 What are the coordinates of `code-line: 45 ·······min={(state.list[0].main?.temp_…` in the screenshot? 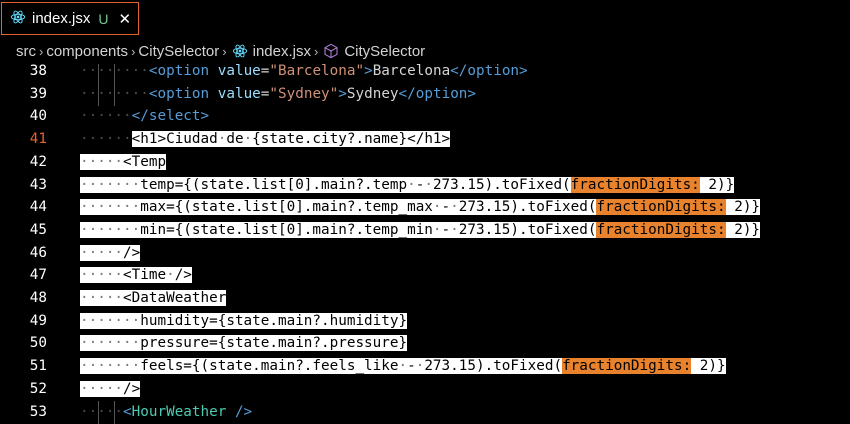 It's located at (425, 230).